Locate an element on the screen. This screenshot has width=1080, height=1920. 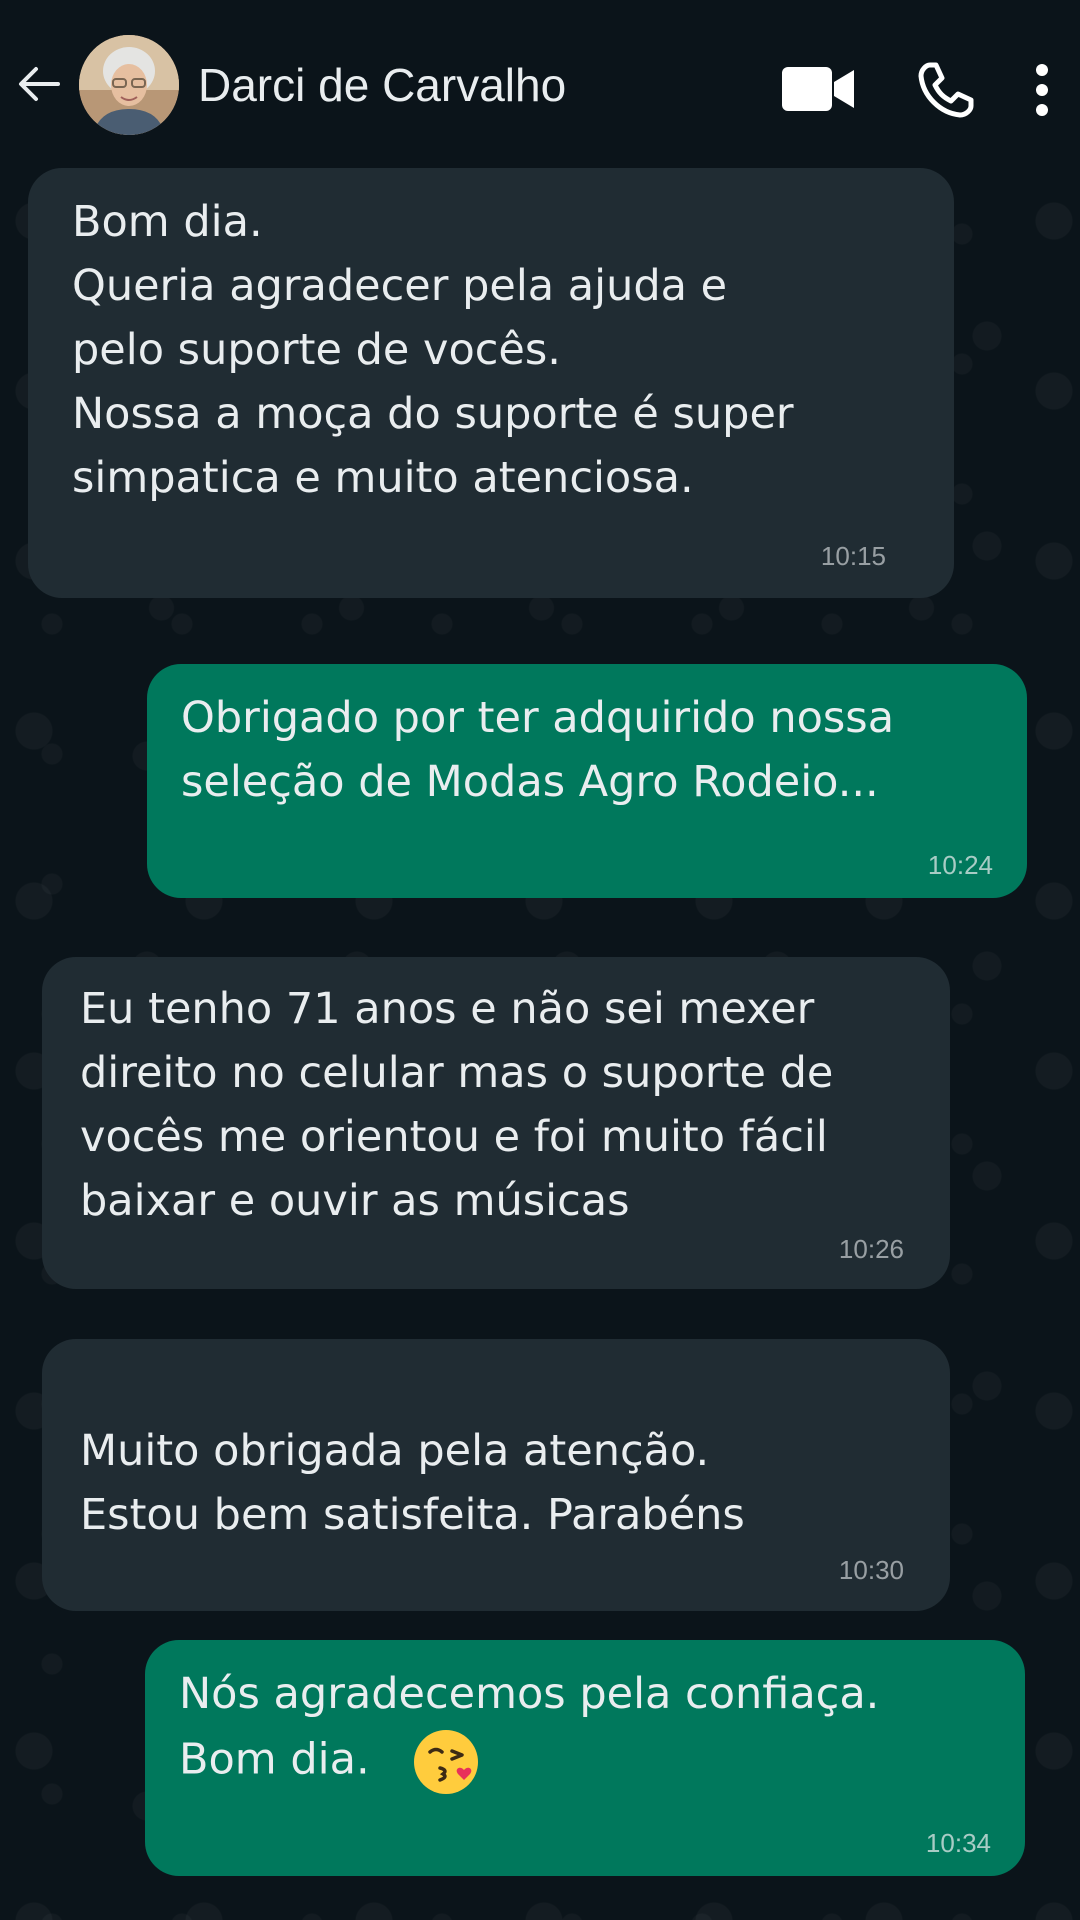
contact-name: Darci de Carvalho is located at coordinates (382, 85).